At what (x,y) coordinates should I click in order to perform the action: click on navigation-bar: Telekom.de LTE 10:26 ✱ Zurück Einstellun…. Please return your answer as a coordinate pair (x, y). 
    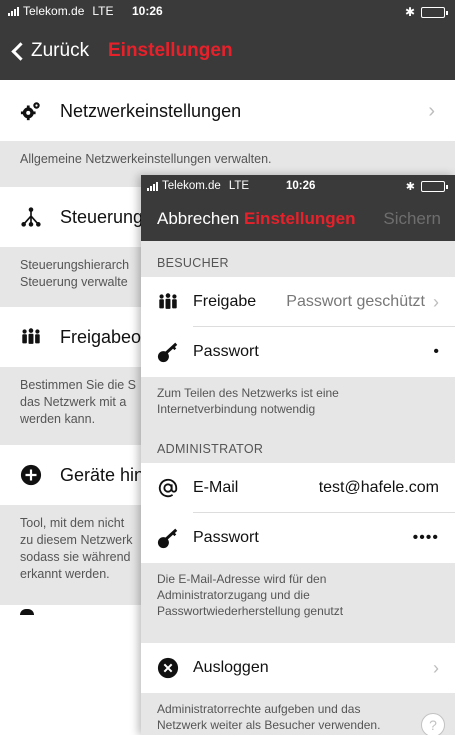
    Looking at the image, I should click on (227, 40).